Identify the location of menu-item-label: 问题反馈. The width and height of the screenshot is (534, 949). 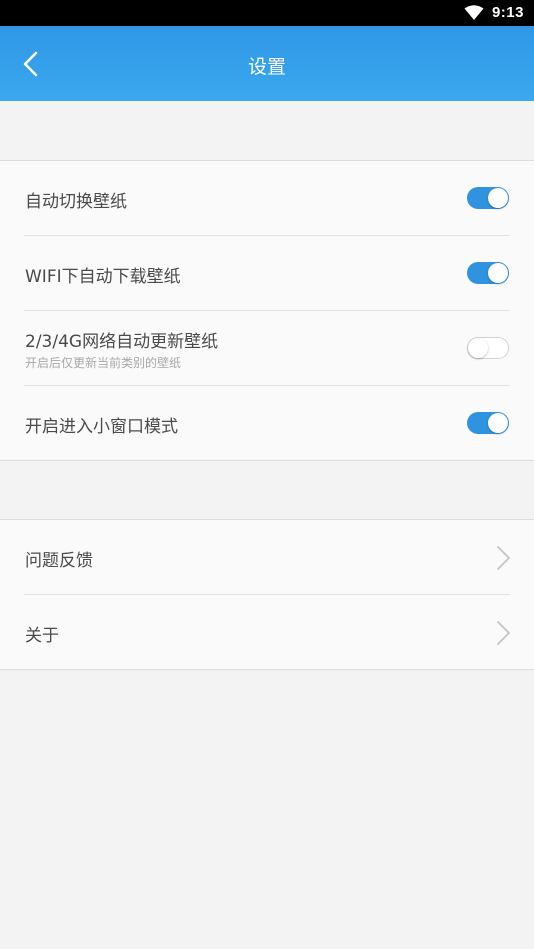
(59, 561).